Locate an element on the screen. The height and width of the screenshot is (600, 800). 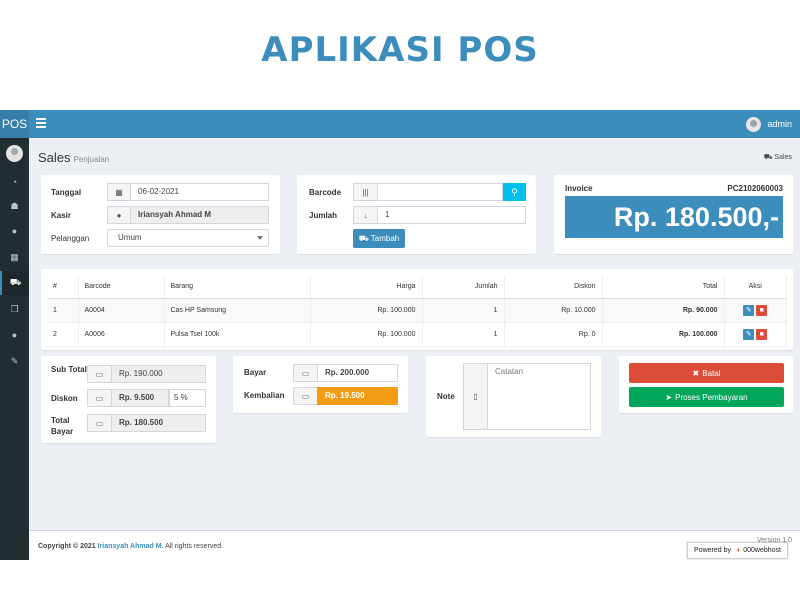
diskon-label: Diskon is located at coordinates (64, 398).